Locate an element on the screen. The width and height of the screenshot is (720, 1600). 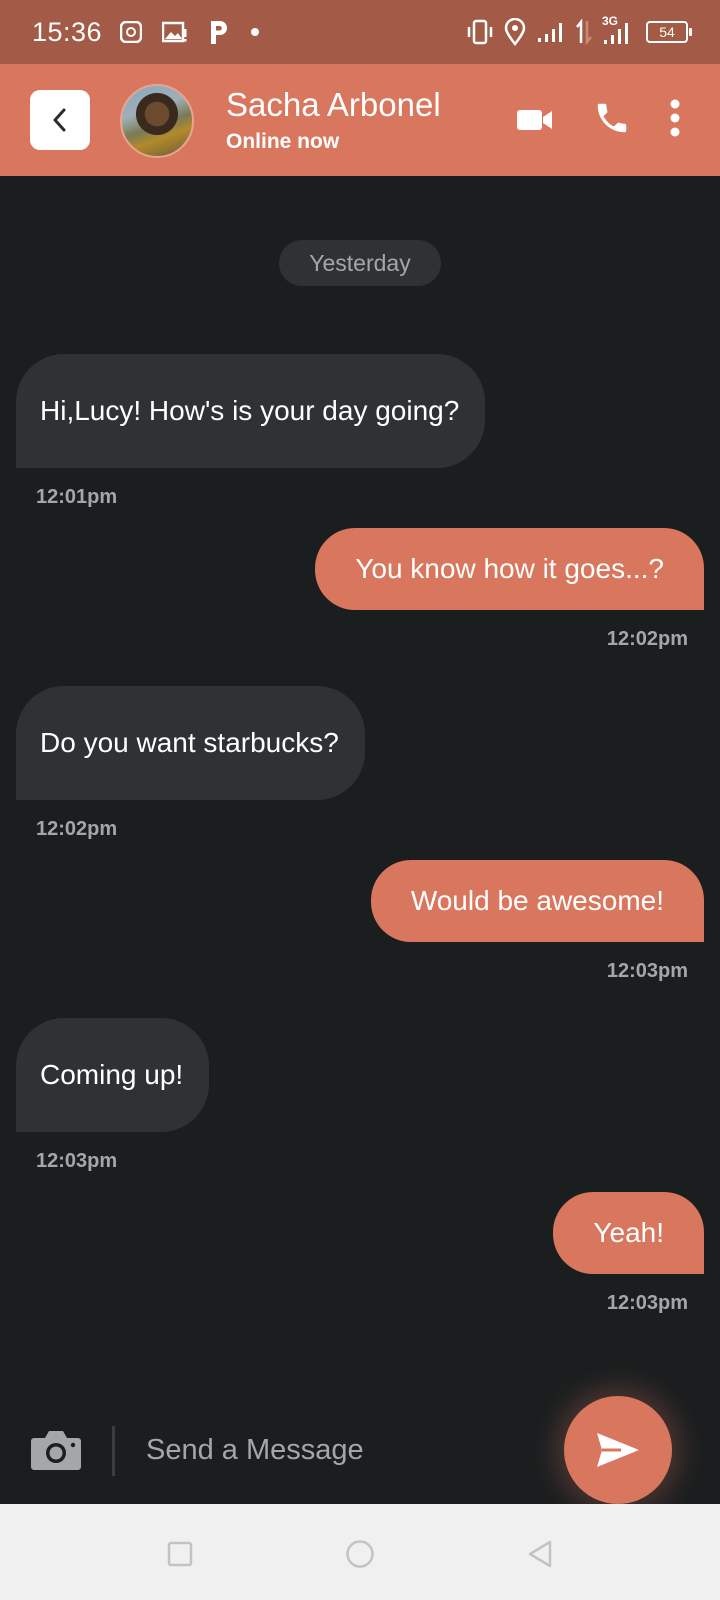
message-bubble-outgoing: Would be awesome! is located at coordinates (537, 901).